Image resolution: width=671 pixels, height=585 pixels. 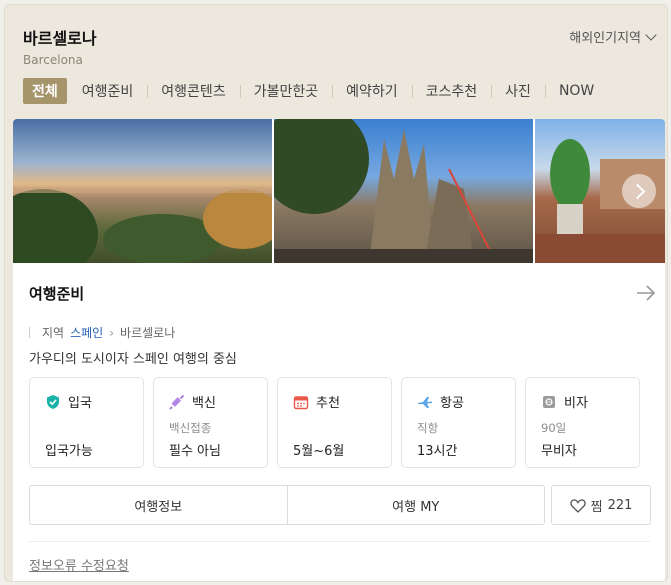 What do you see at coordinates (576, 91) in the screenshot?
I see `tab-now: NOW` at bounding box center [576, 91].